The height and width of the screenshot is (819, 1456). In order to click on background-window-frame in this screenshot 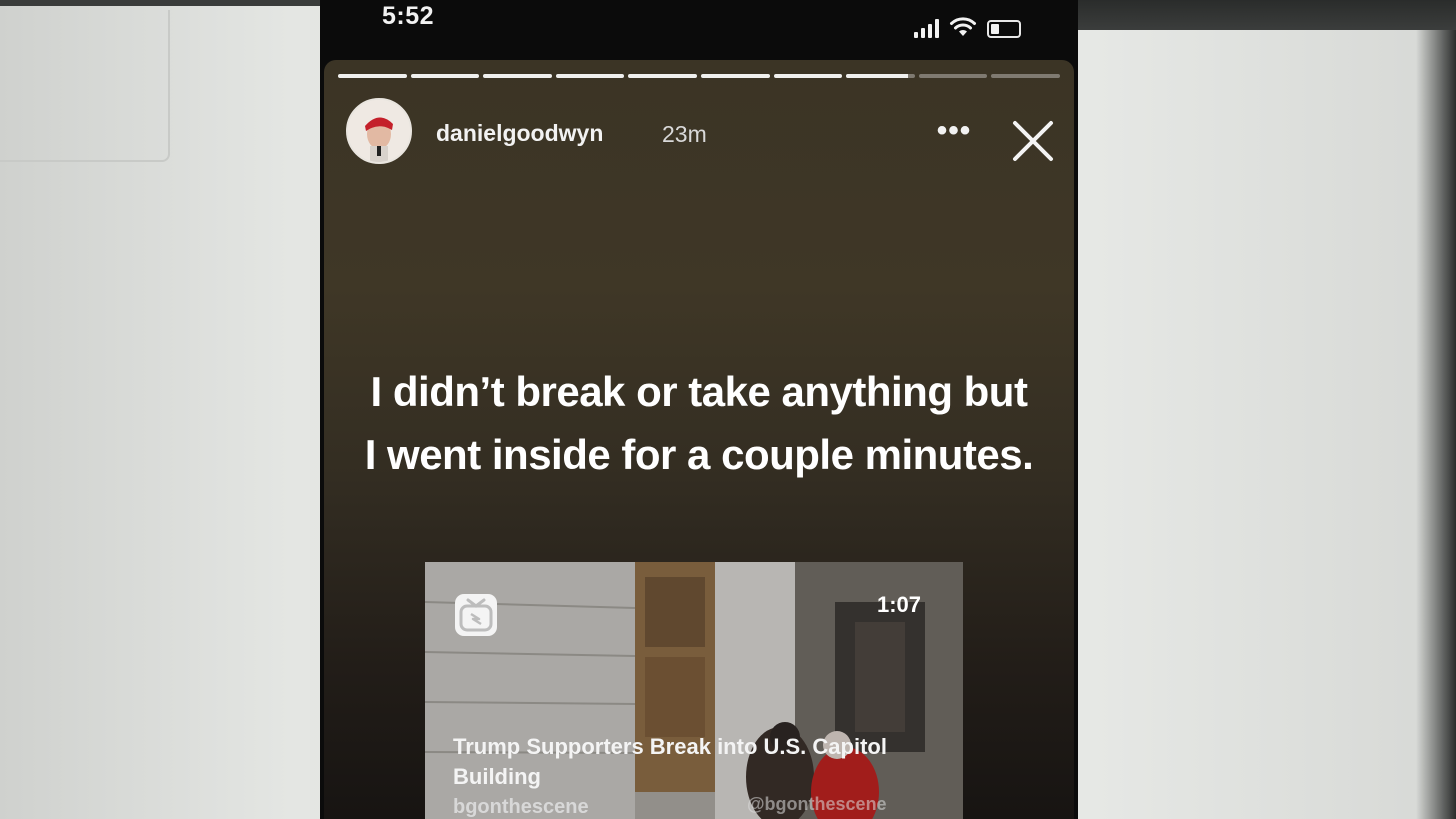, I will do `click(85, 86)`.